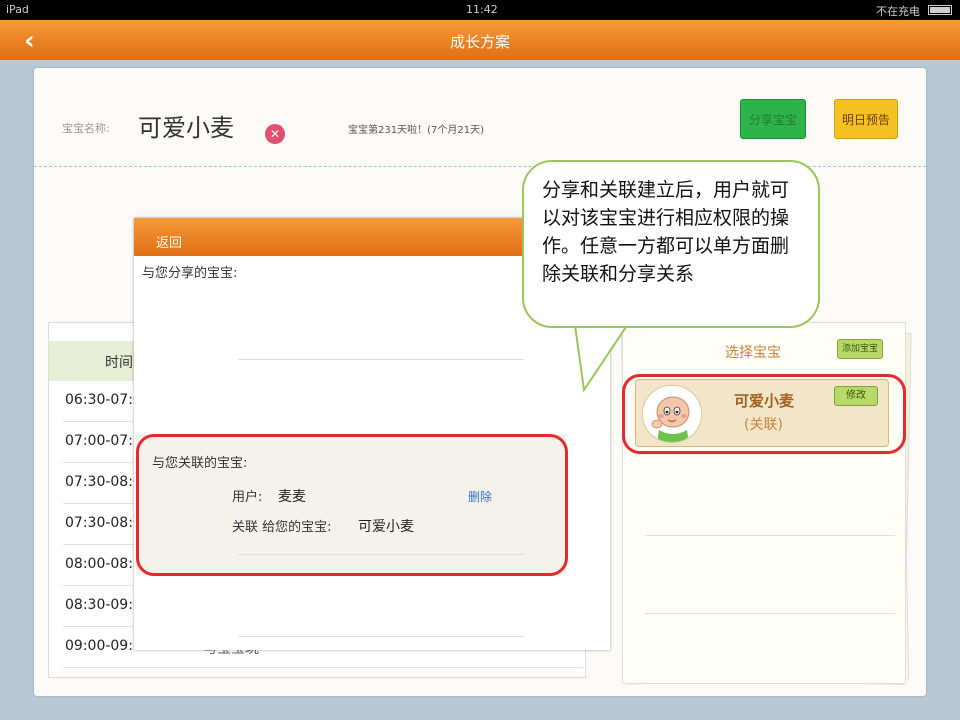 Image resolution: width=960 pixels, height=720 pixels. I want to click on selector-title: 选择宝宝, so click(753, 353).